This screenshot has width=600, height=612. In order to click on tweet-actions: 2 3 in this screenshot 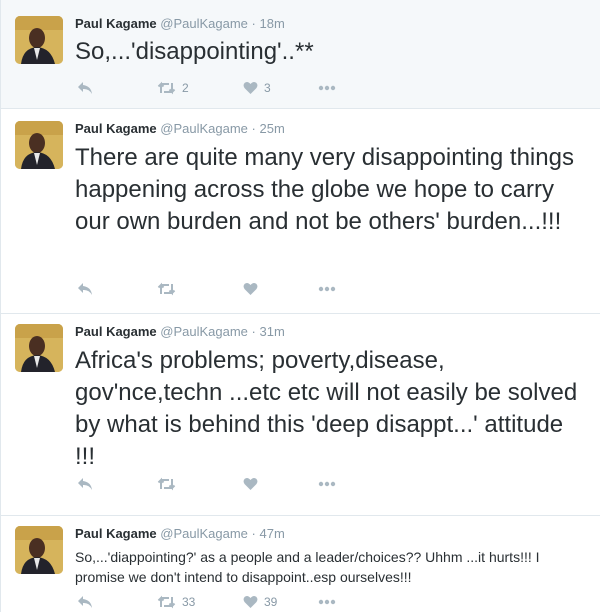, I will do `click(225, 88)`.